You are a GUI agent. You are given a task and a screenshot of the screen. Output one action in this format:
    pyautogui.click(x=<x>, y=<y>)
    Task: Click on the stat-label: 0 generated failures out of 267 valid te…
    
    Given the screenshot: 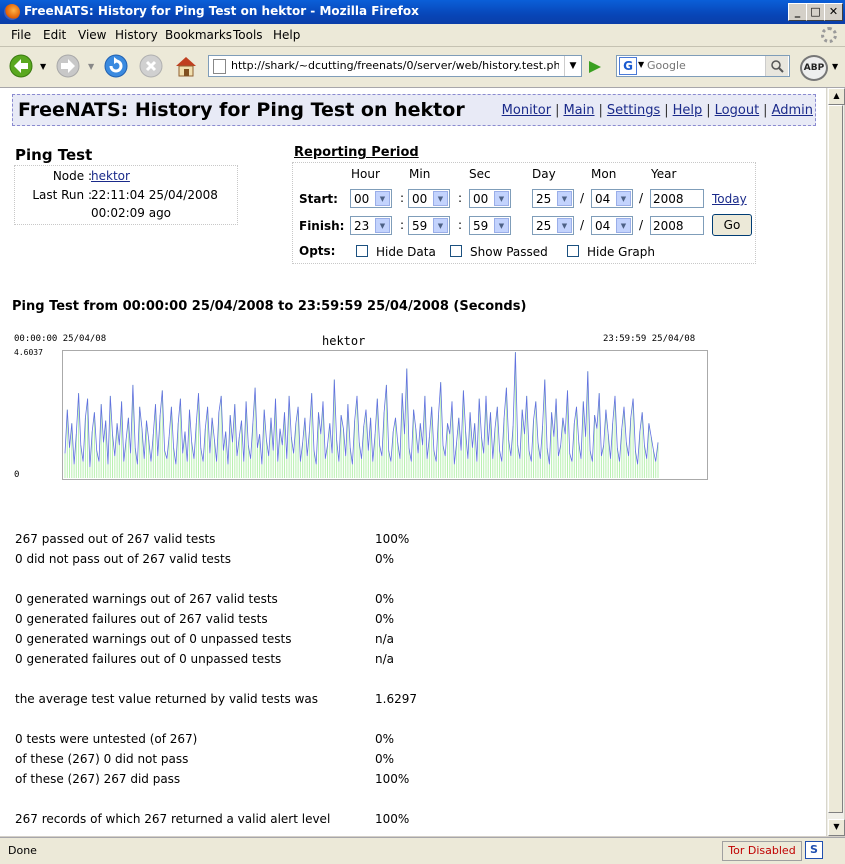 What is the action you would take?
    pyautogui.click(x=141, y=619)
    